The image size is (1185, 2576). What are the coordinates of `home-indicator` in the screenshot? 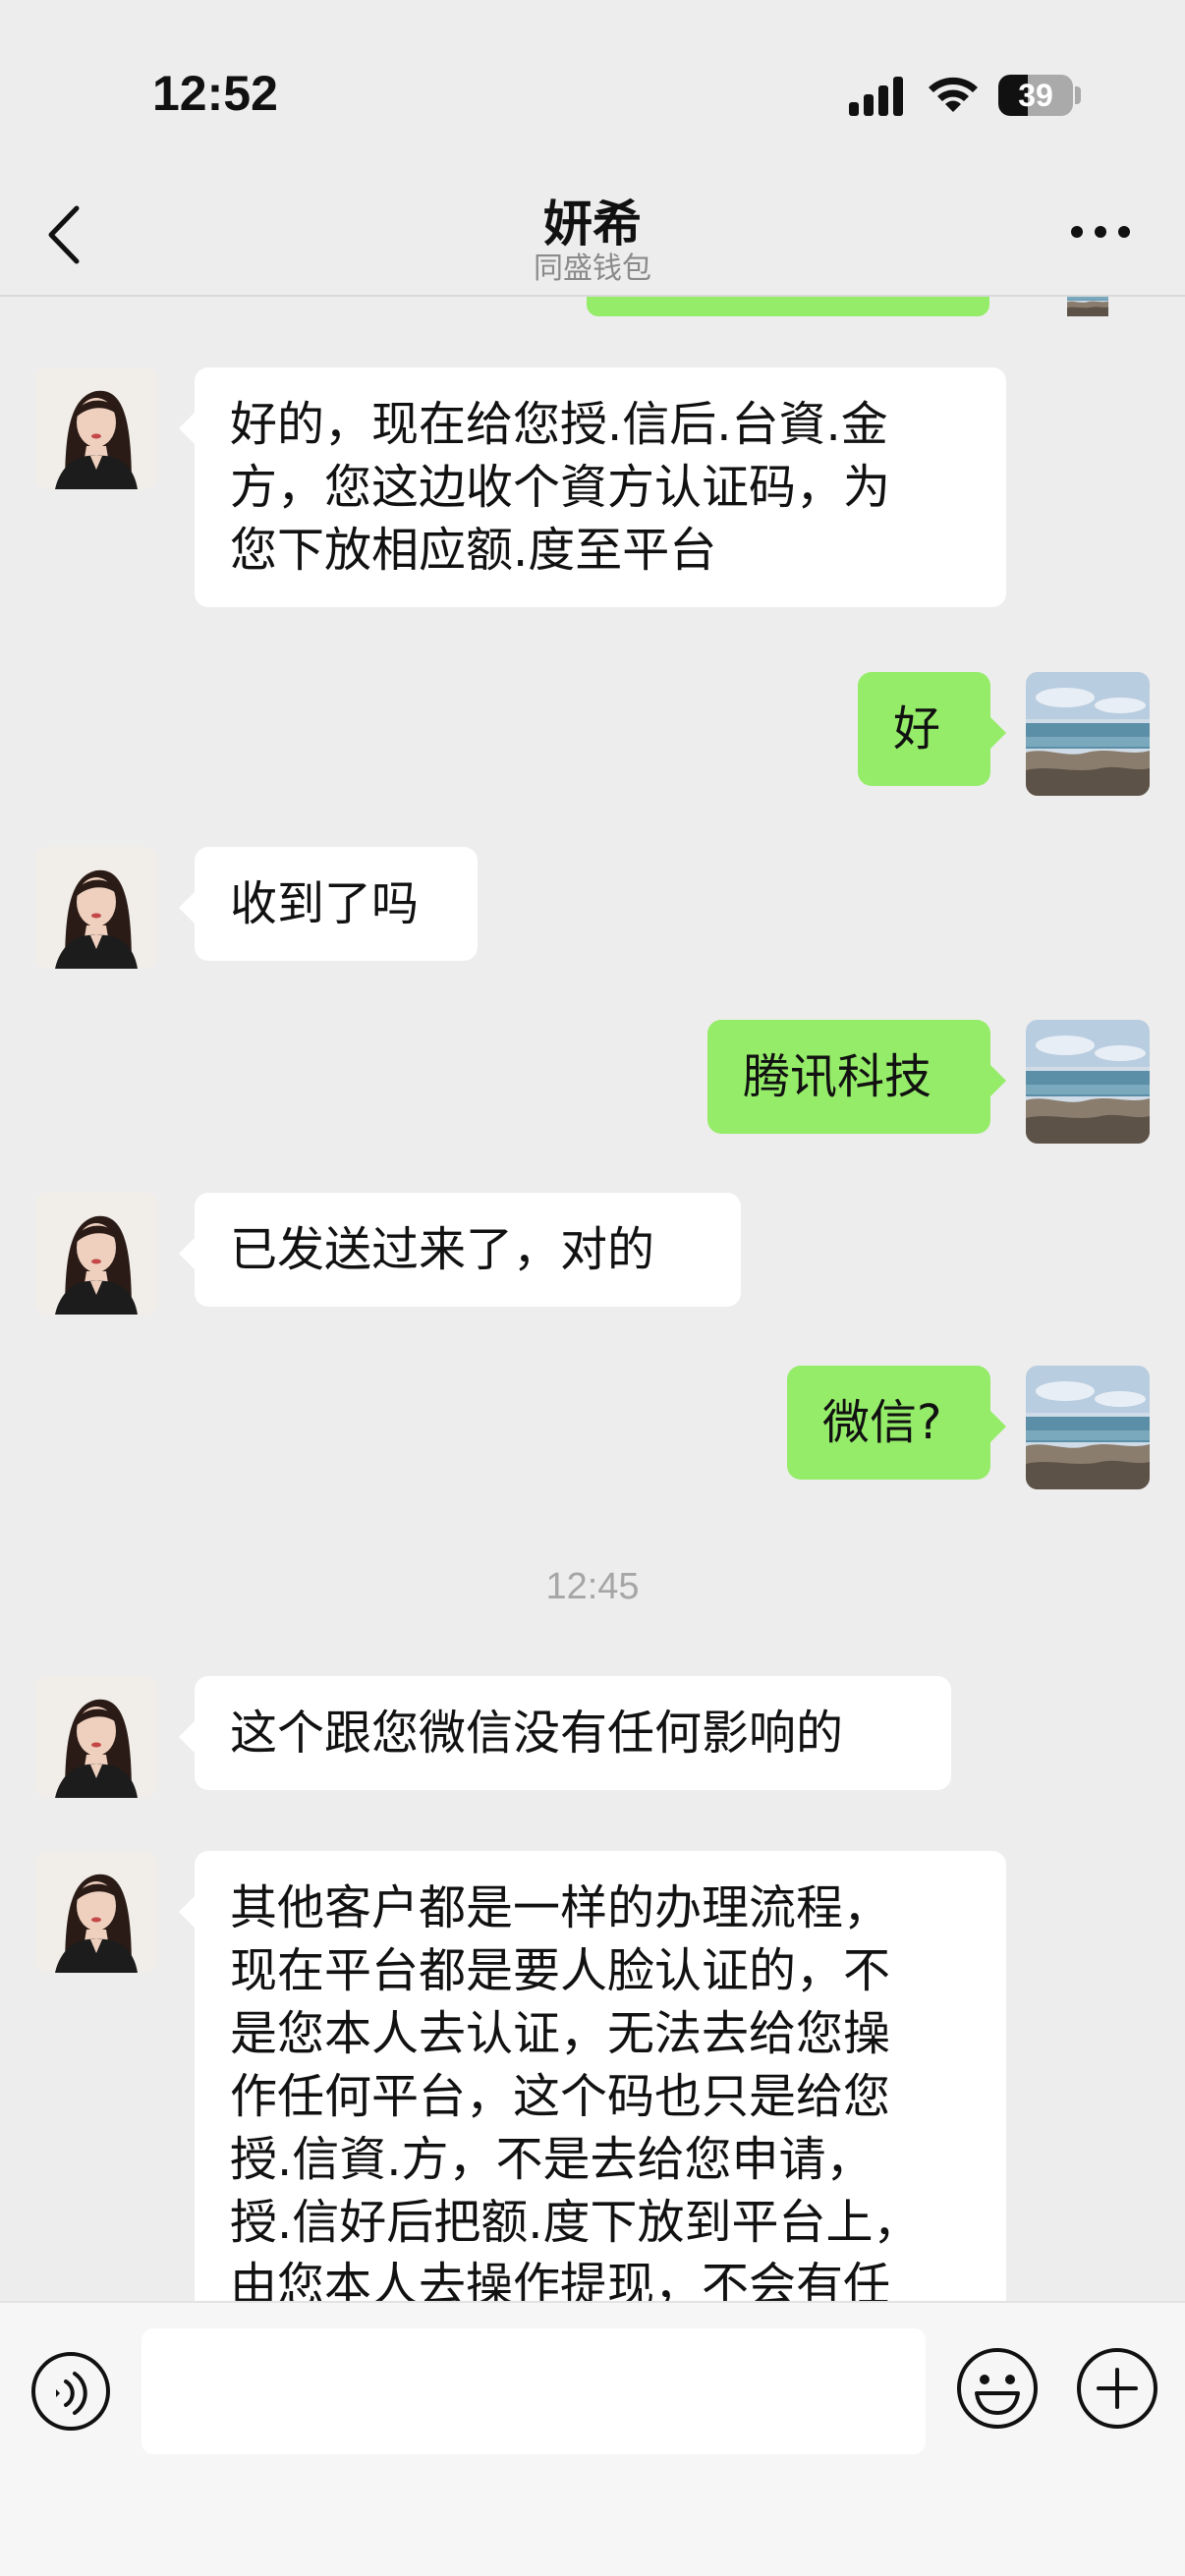 It's located at (592, 2552).